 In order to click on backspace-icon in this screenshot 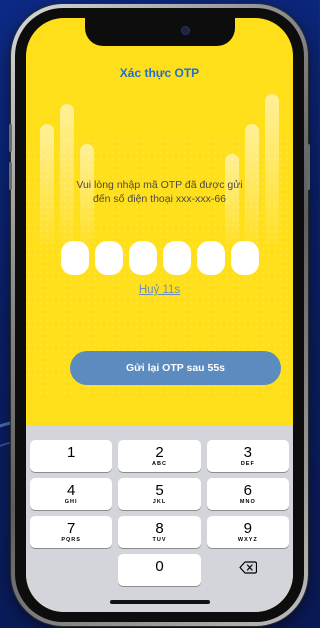, I will do `click(248, 570)`.